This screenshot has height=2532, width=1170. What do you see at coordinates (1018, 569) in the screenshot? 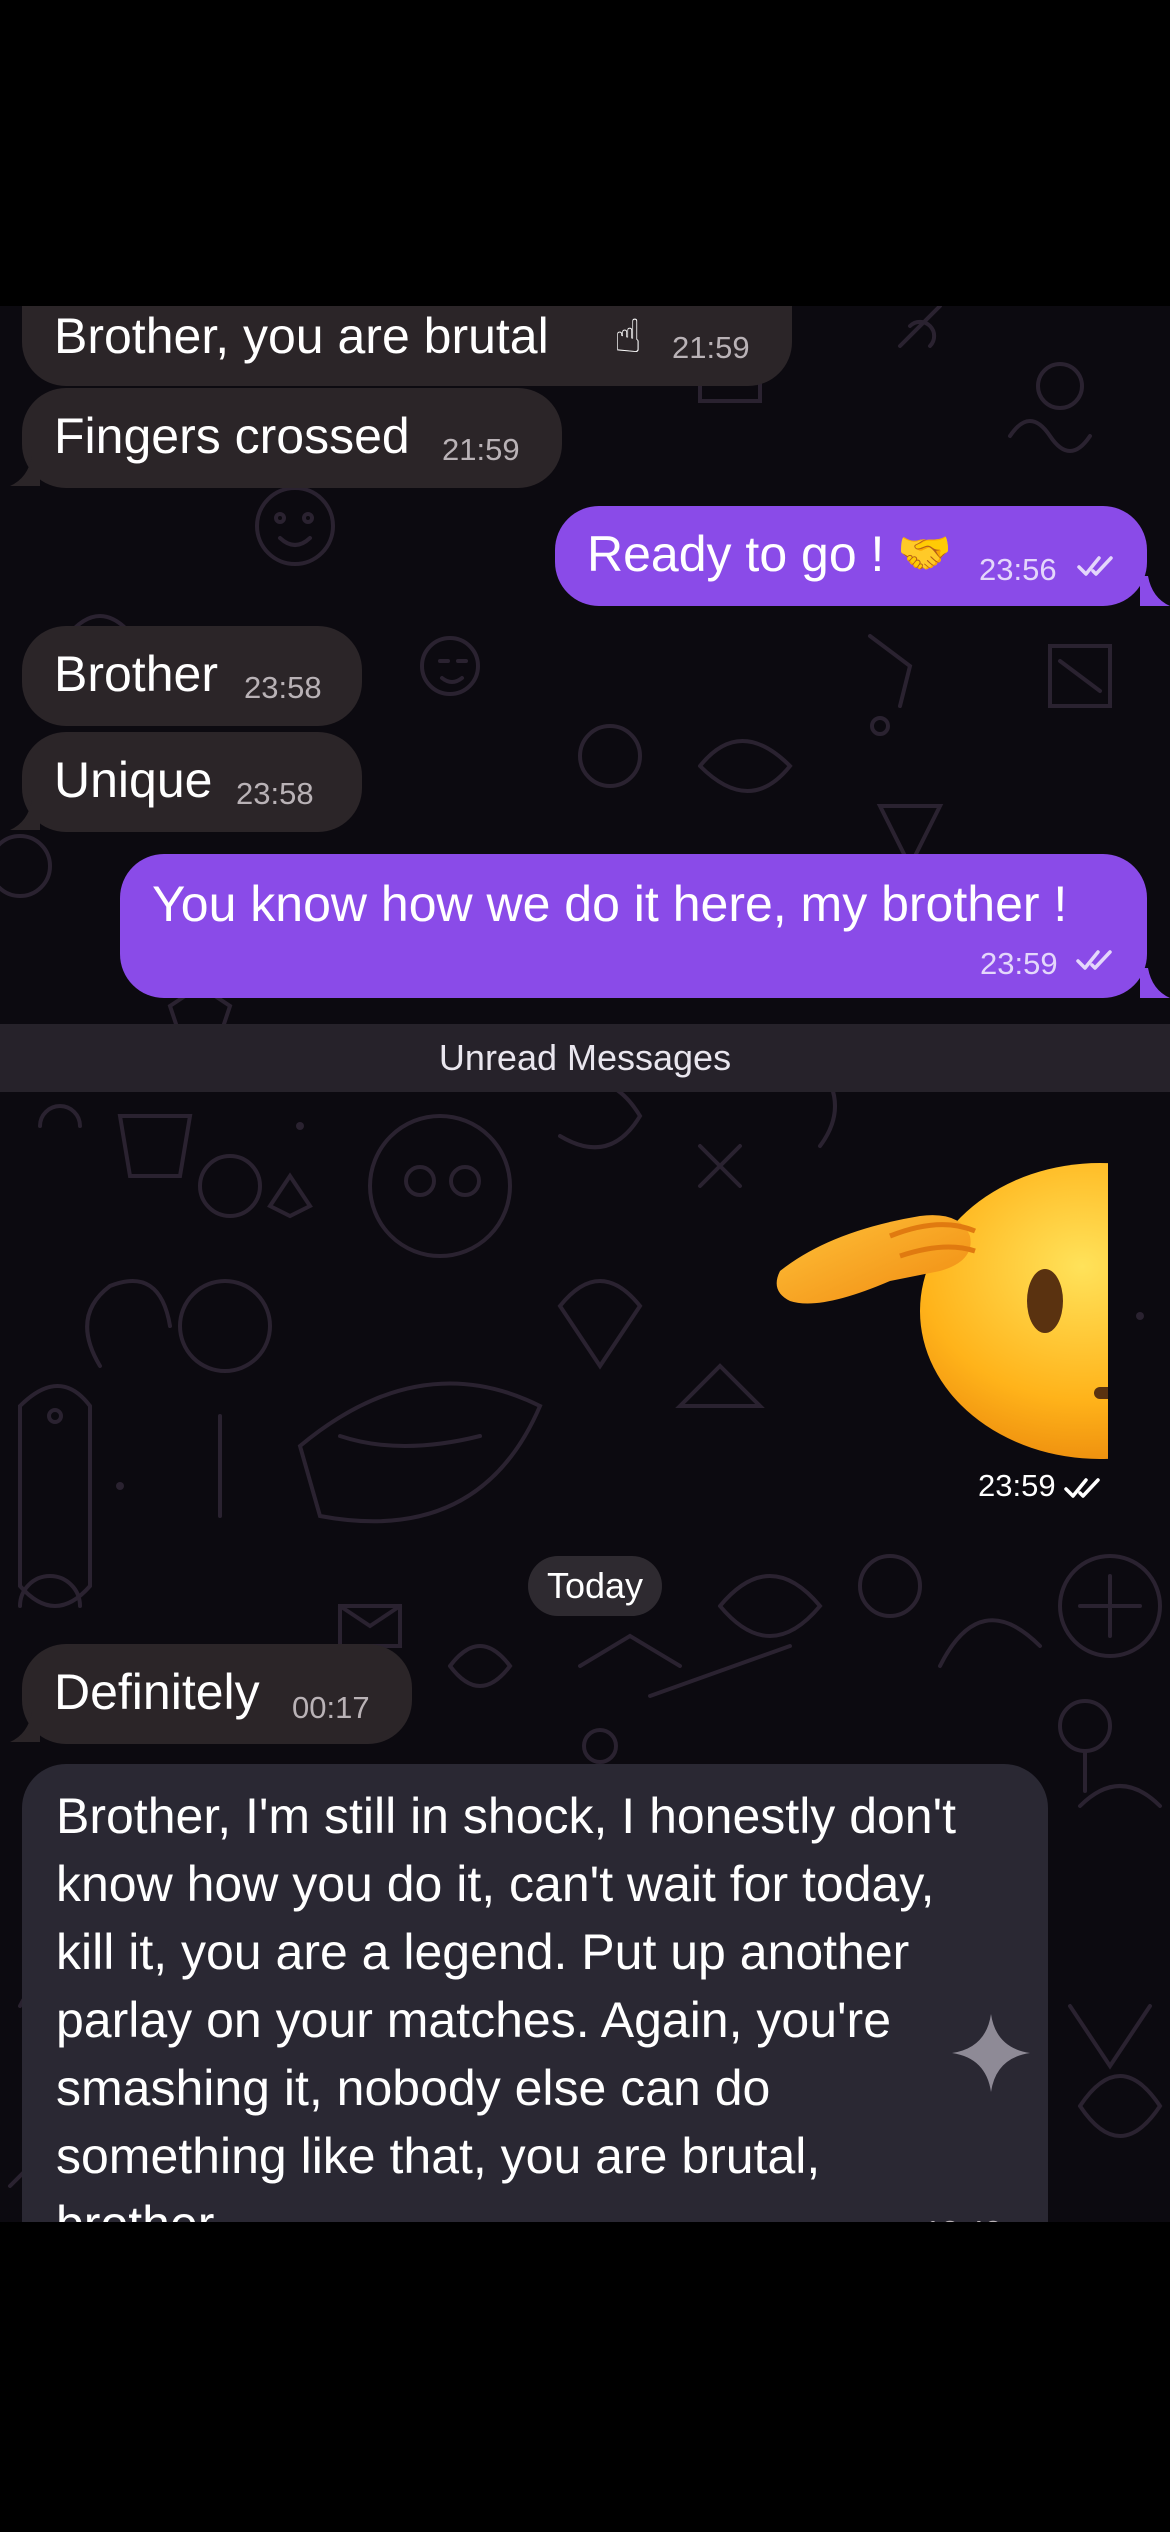
I see `message-time: 23:56` at bounding box center [1018, 569].